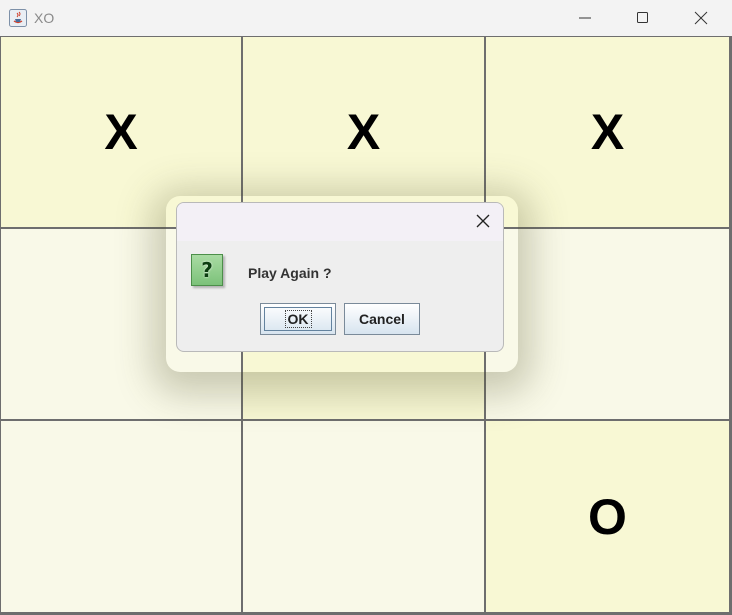  What do you see at coordinates (207, 270) in the screenshot?
I see `question-icon: ?` at bounding box center [207, 270].